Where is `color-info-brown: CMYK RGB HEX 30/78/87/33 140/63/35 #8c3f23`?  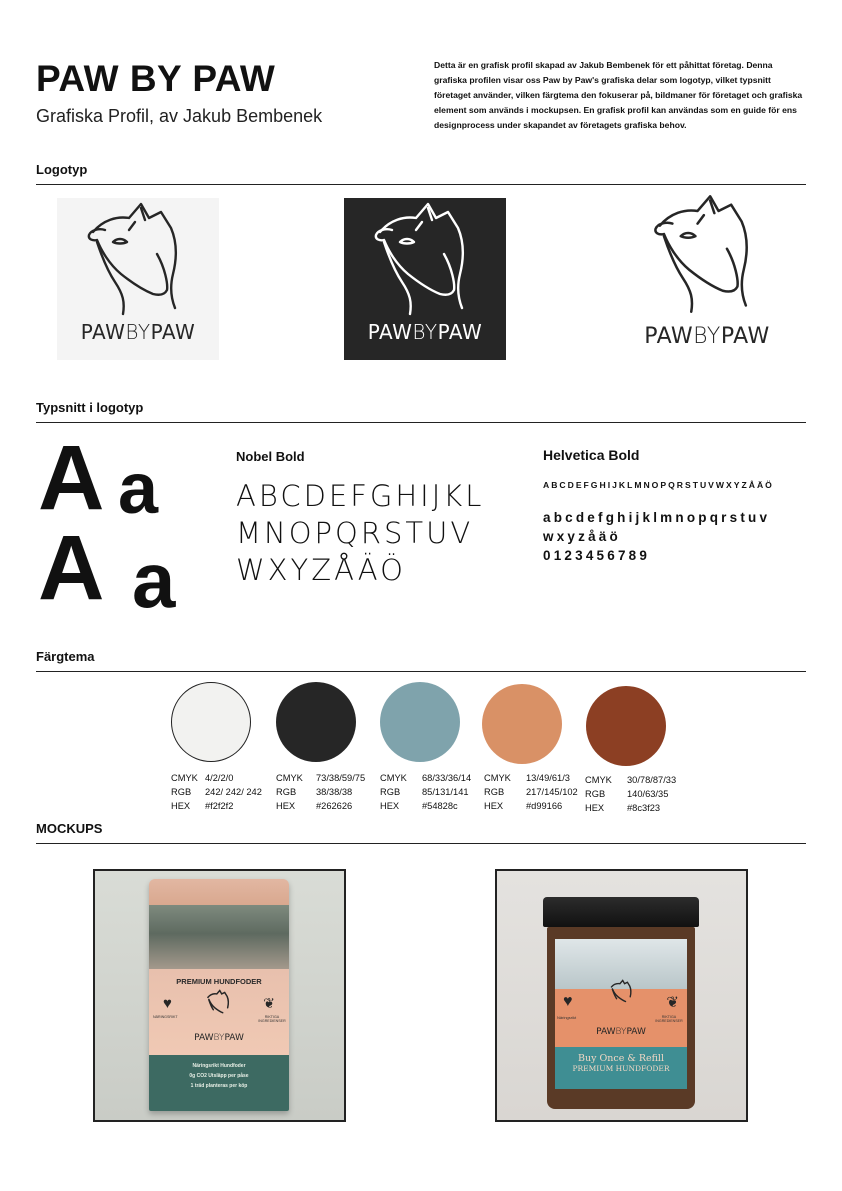
color-info-brown: CMYK RGB HEX 30/78/87/33 140/63/35 #8c3f23 is located at coordinates (631, 794).